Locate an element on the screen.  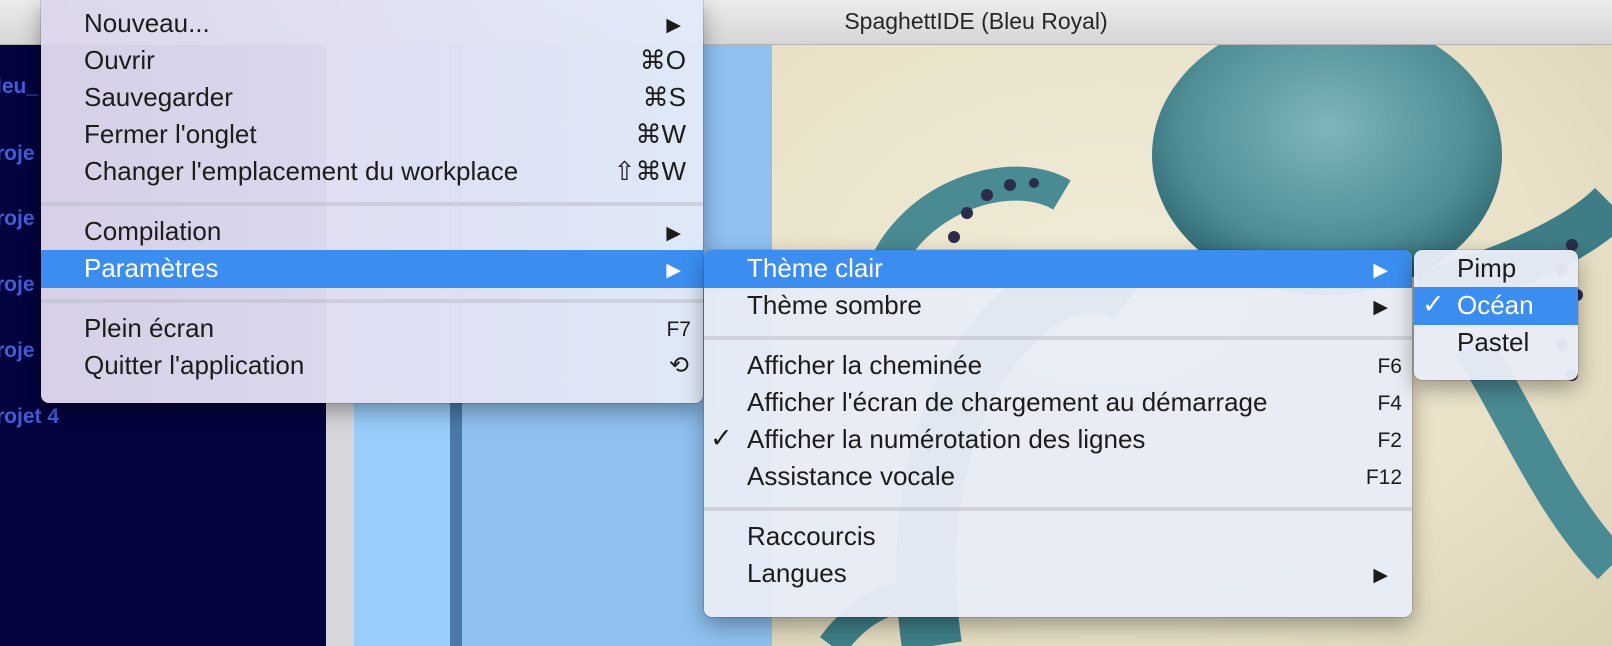
restart-icon: ⟲ is located at coordinates (678, 365).